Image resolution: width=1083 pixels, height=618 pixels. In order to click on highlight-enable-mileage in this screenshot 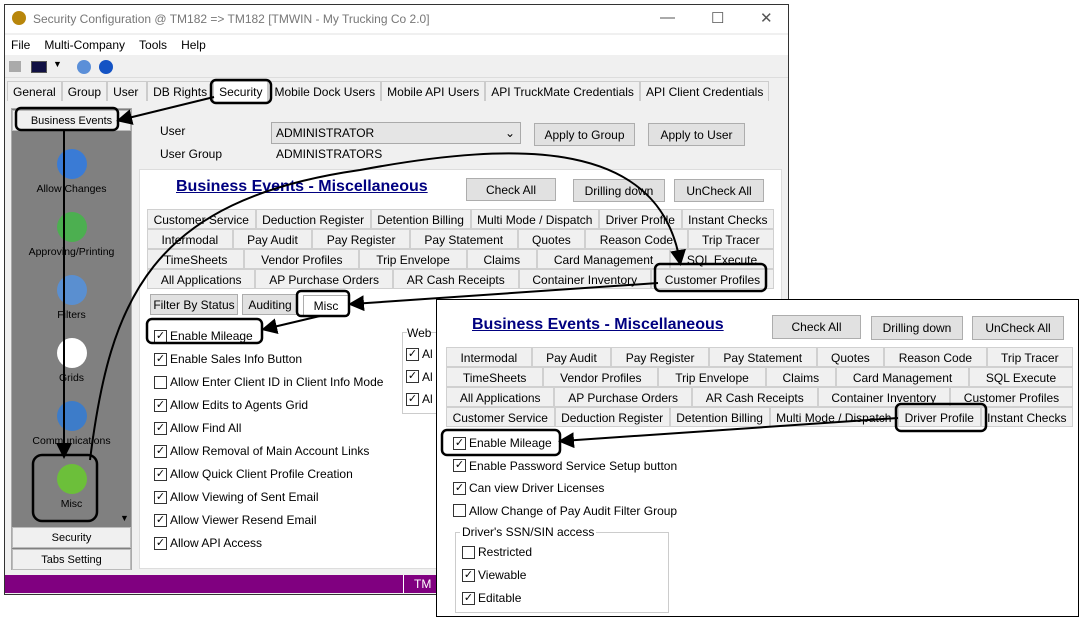, I will do `click(204, 331)`.